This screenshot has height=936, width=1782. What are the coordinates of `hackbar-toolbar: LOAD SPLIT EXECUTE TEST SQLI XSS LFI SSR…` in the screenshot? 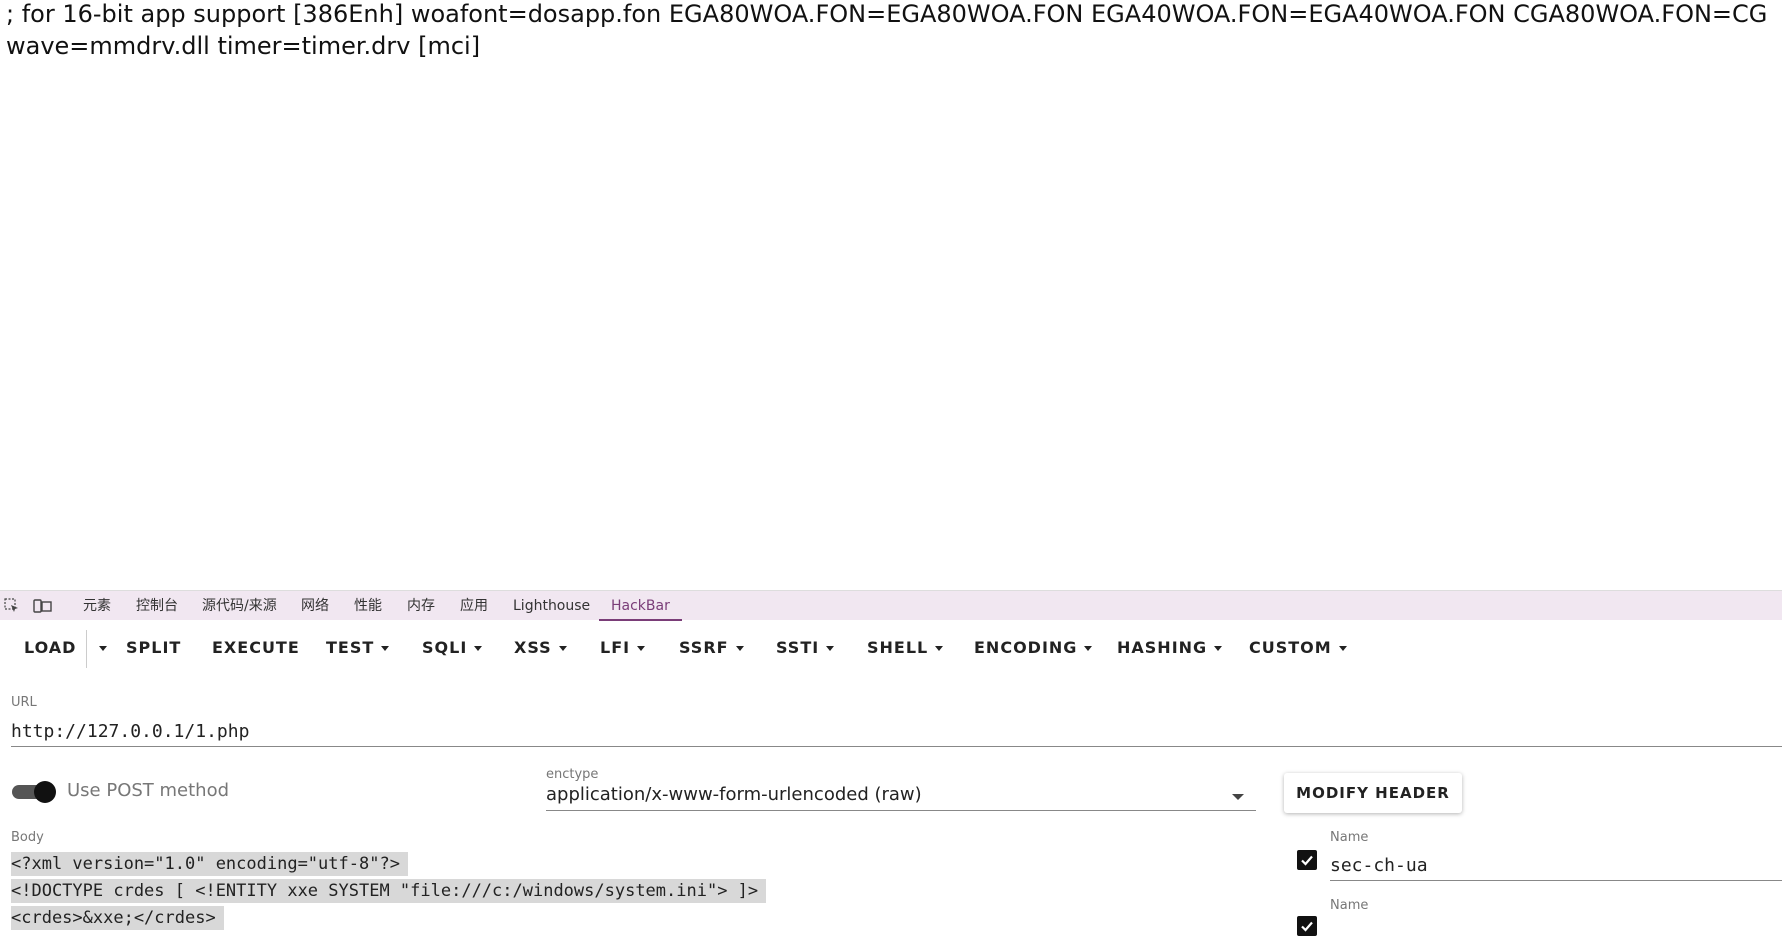 It's located at (891, 648).